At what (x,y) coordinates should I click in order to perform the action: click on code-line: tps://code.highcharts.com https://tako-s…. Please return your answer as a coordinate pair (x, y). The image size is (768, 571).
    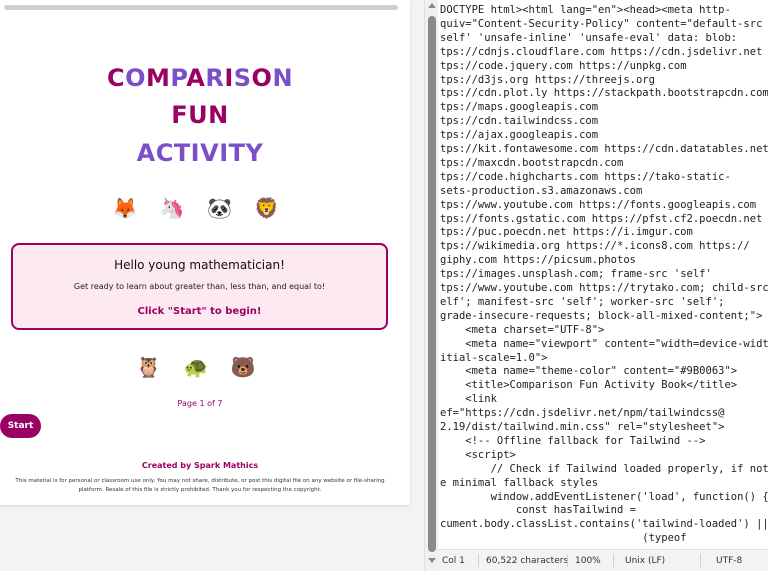
    Looking at the image, I should click on (585, 177).